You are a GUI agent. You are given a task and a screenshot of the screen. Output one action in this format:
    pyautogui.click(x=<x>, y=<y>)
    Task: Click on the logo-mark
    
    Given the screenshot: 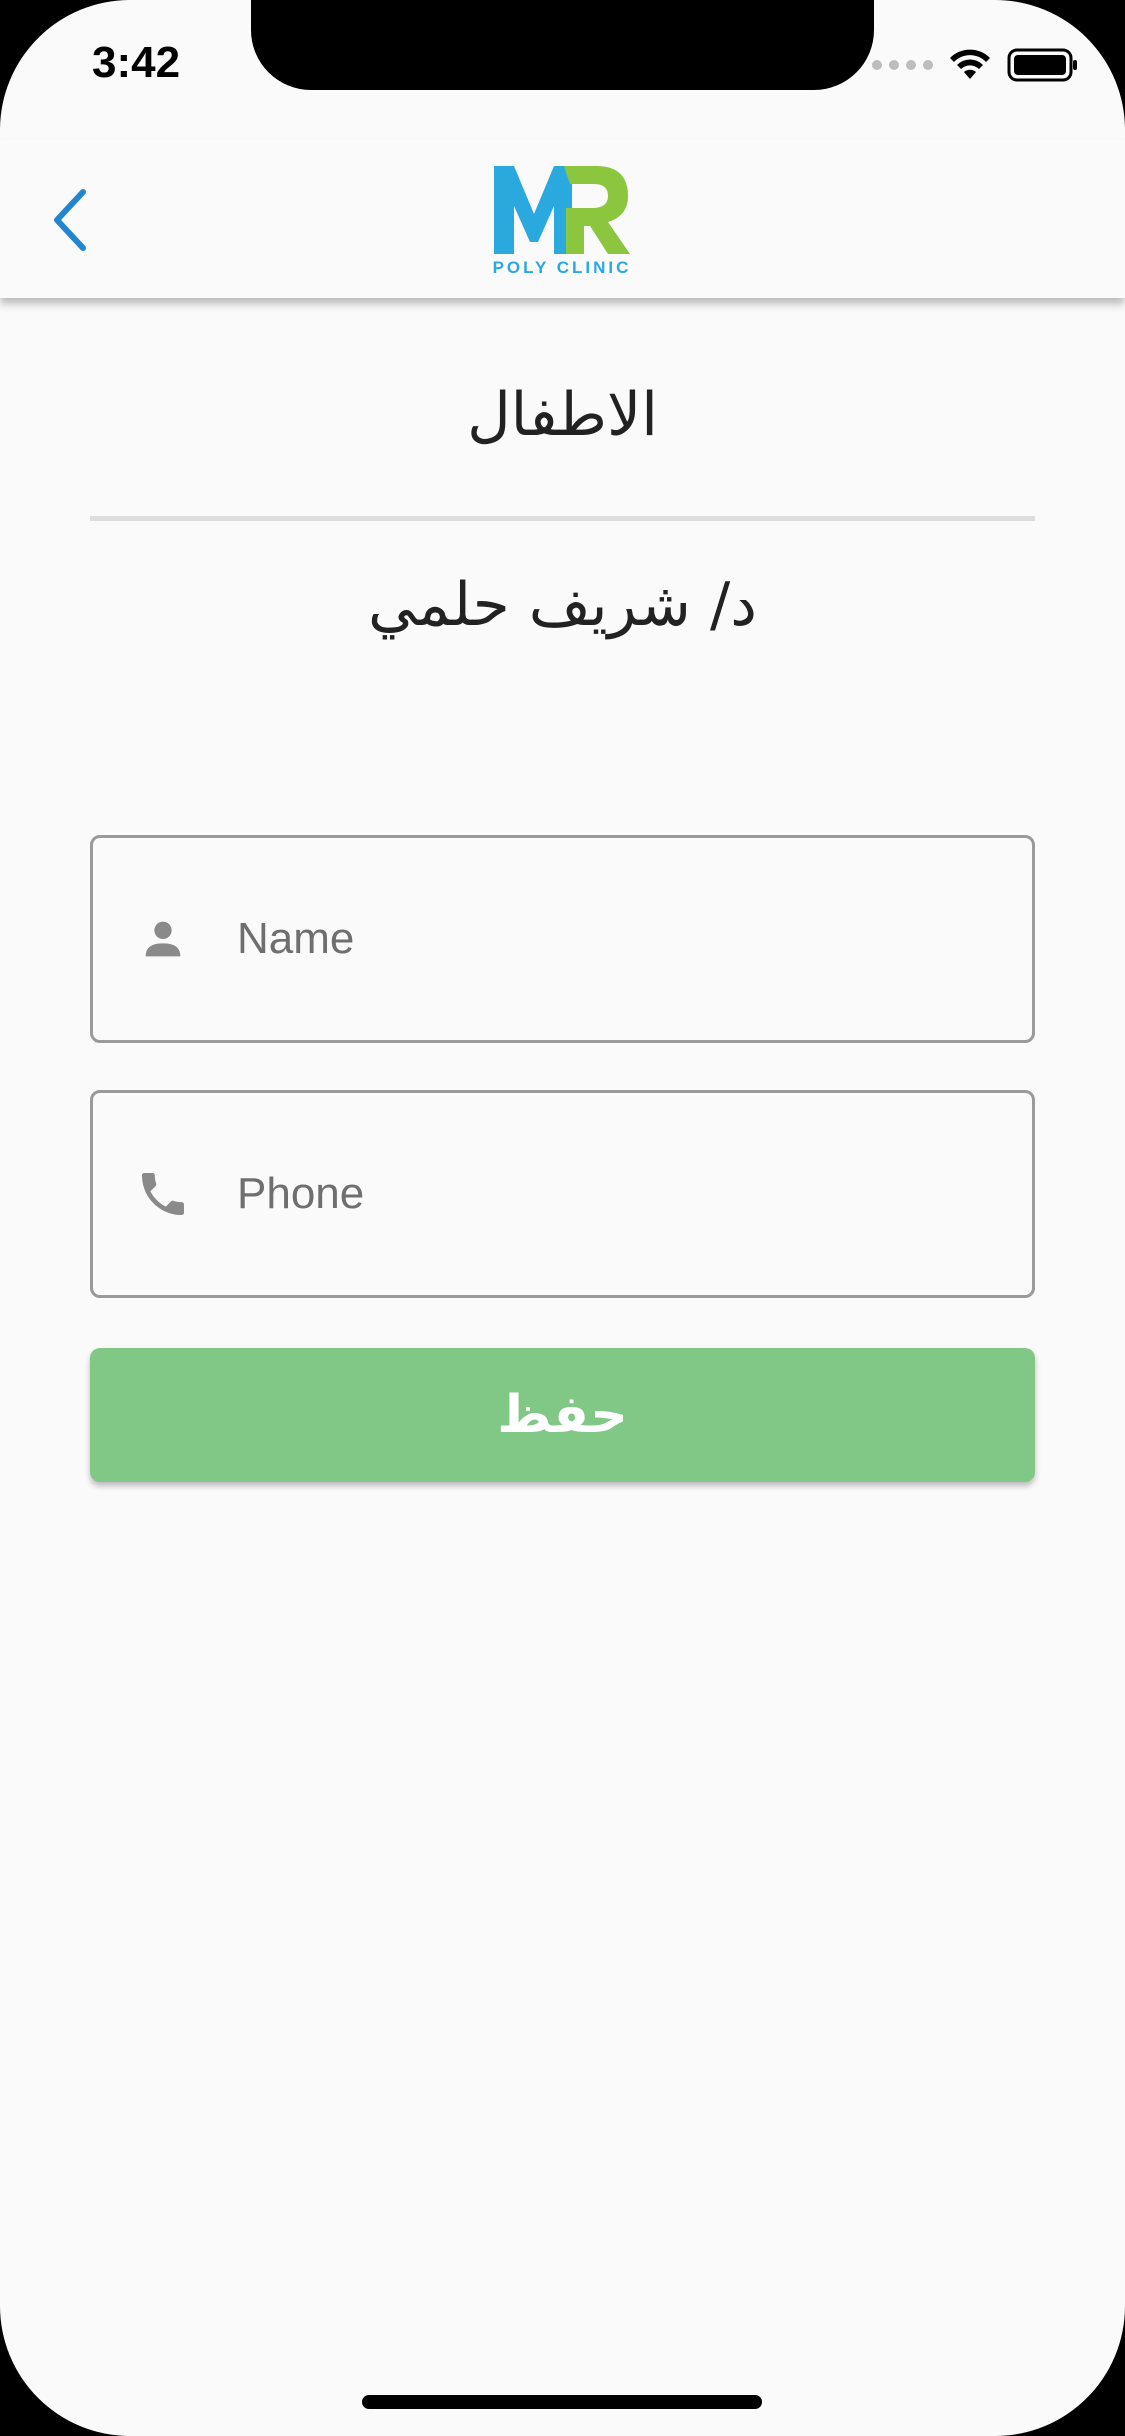 What is the action you would take?
    pyautogui.click(x=562, y=210)
    